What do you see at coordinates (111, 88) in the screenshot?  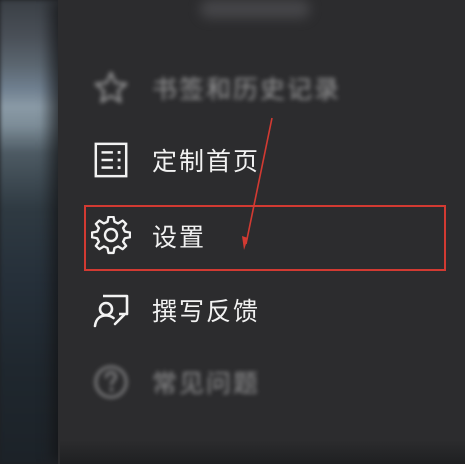 I see `star-icon` at bounding box center [111, 88].